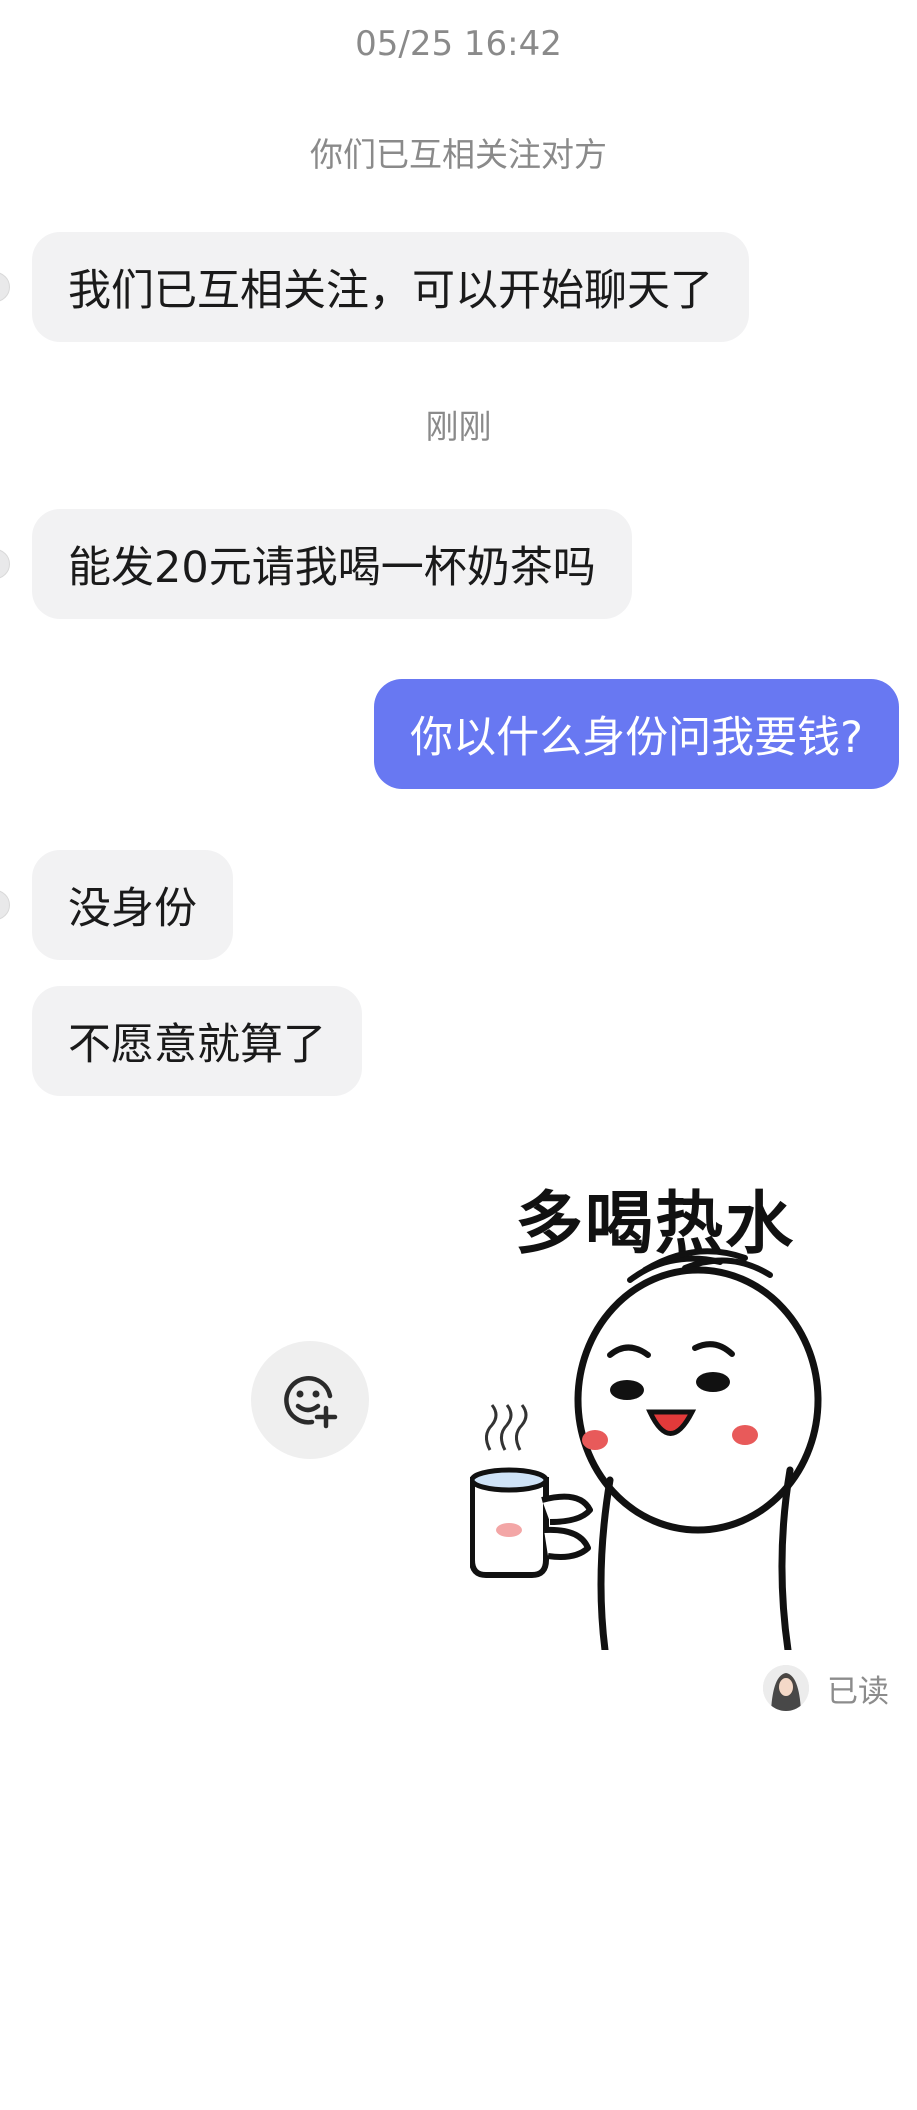  Describe the element at coordinates (458, 44) in the screenshot. I see `timestamp: 05/25 16:42` at that location.